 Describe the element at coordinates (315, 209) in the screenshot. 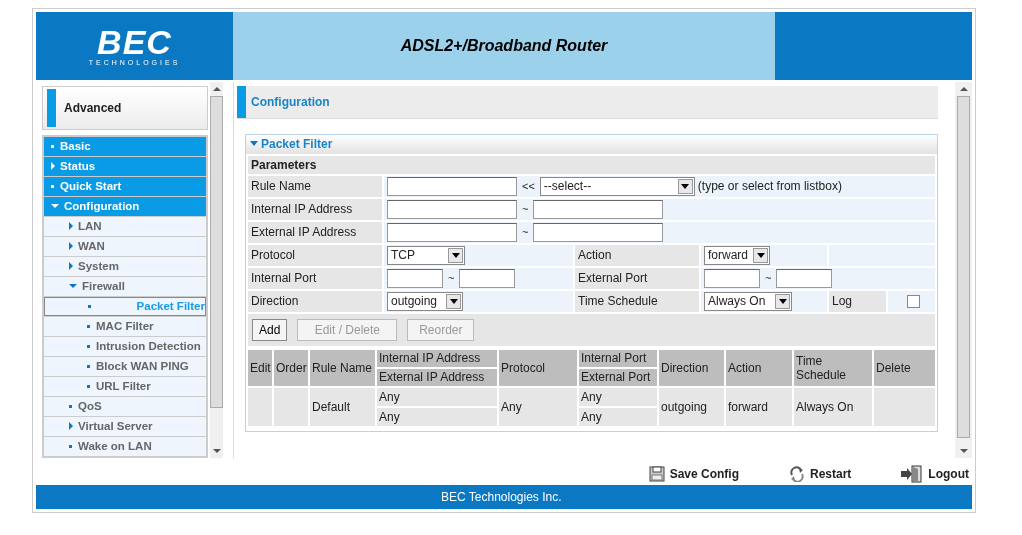

I see `field-label: Internal IP Address` at that location.